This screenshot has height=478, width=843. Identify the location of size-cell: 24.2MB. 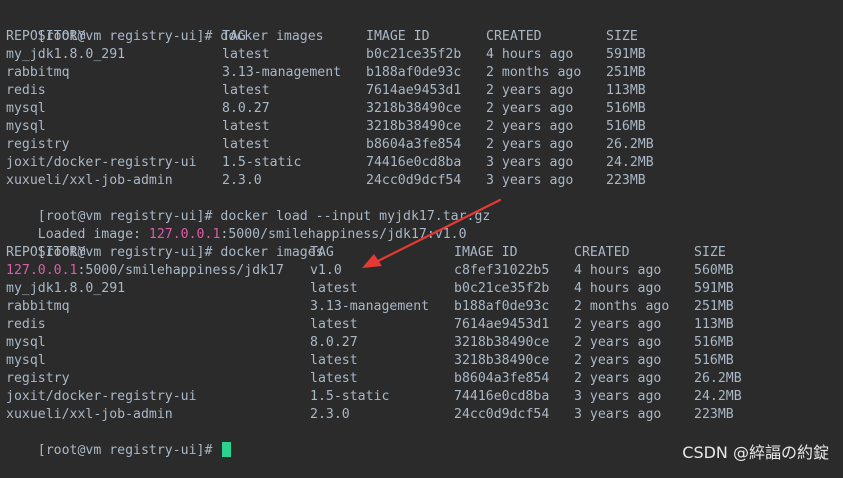
(630, 162).